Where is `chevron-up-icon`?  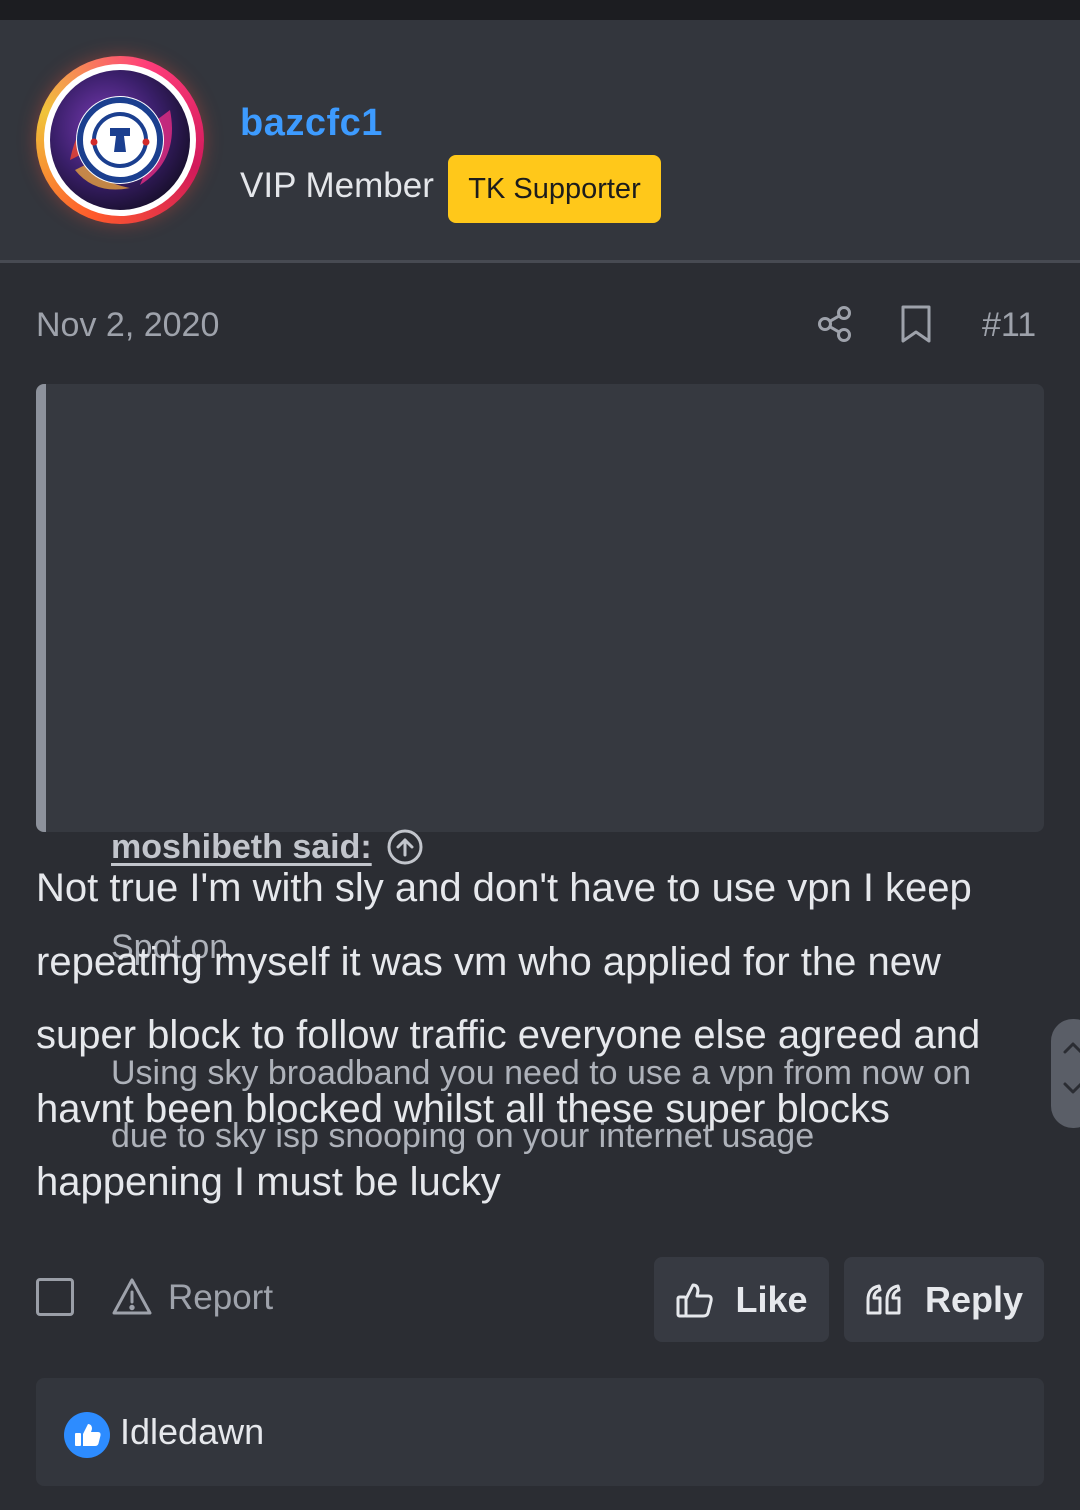
chevron-up-icon is located at coordinates (1071, 1048).